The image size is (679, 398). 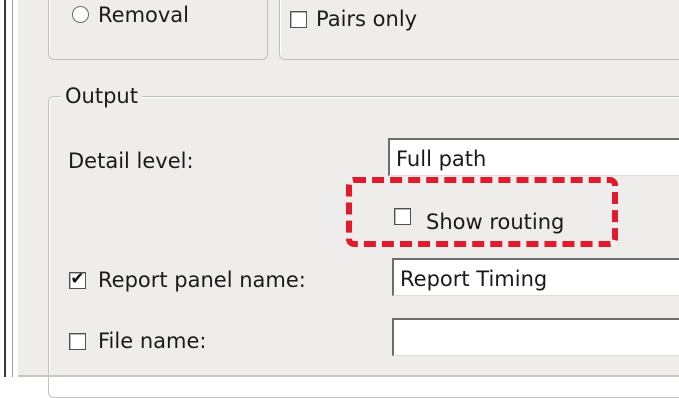 I want to click on report-panel-name-checkbox: ✔, so click(x=77, y=279).